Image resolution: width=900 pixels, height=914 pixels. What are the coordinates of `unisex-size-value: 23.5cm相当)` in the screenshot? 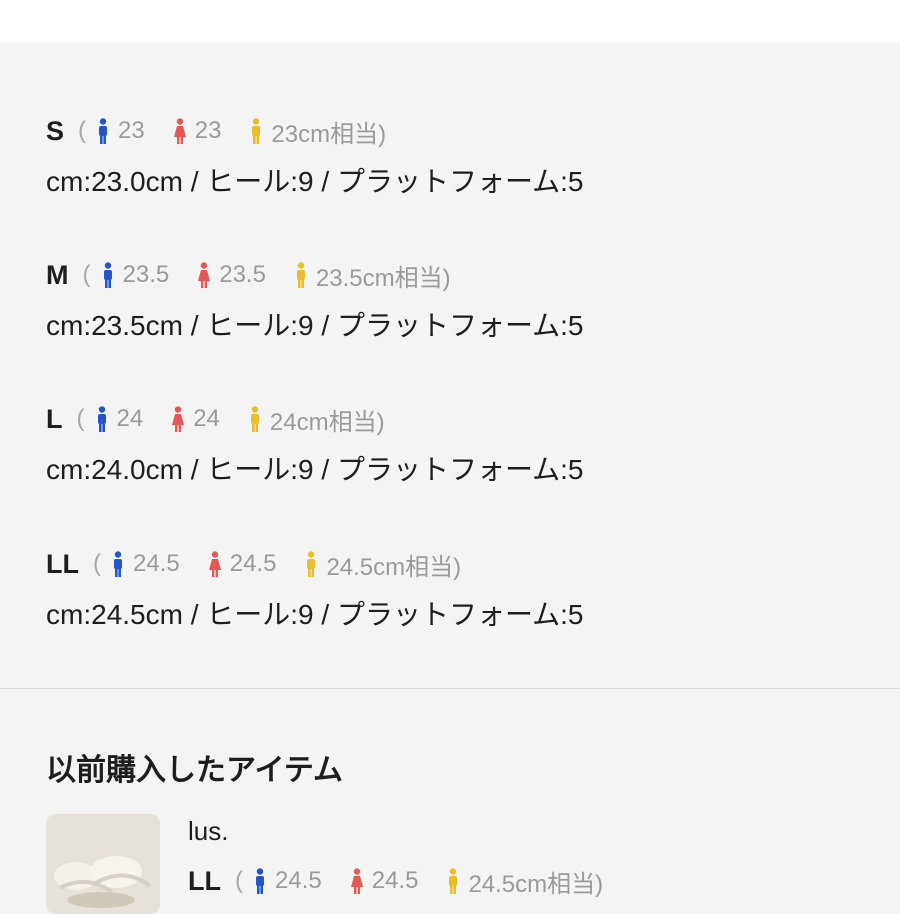 It's located at (383, 278).